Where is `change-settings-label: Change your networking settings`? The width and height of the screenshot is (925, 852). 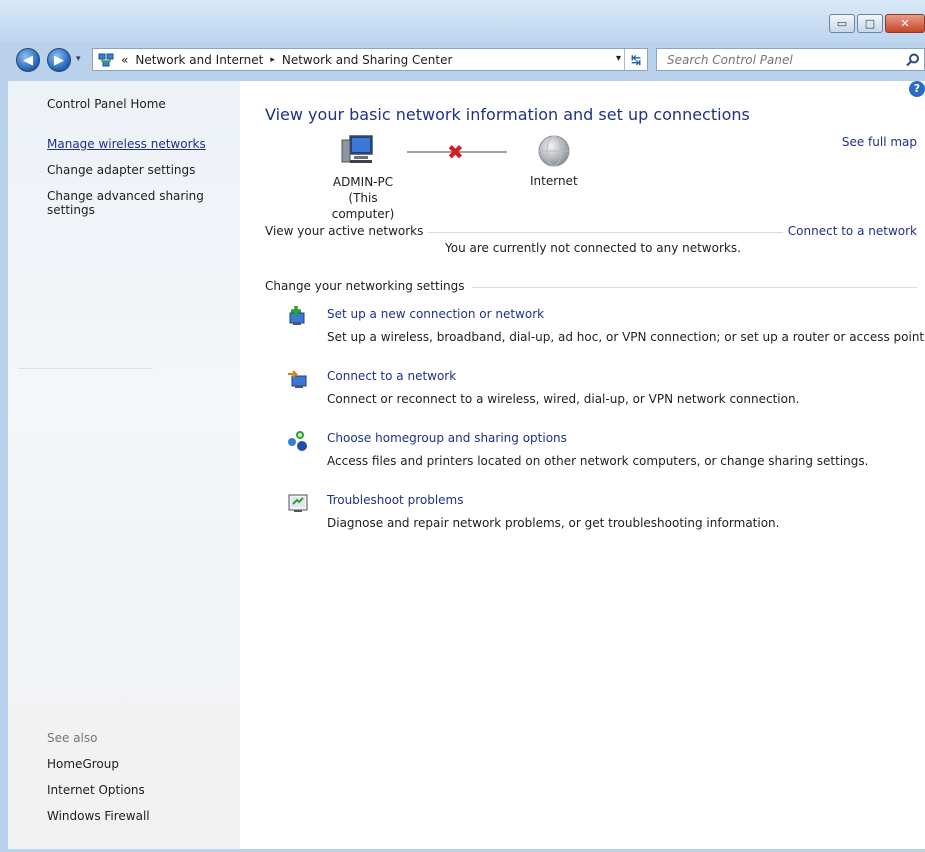
change-settings-label: Change your networking settings is located at coordinates (365, 286).